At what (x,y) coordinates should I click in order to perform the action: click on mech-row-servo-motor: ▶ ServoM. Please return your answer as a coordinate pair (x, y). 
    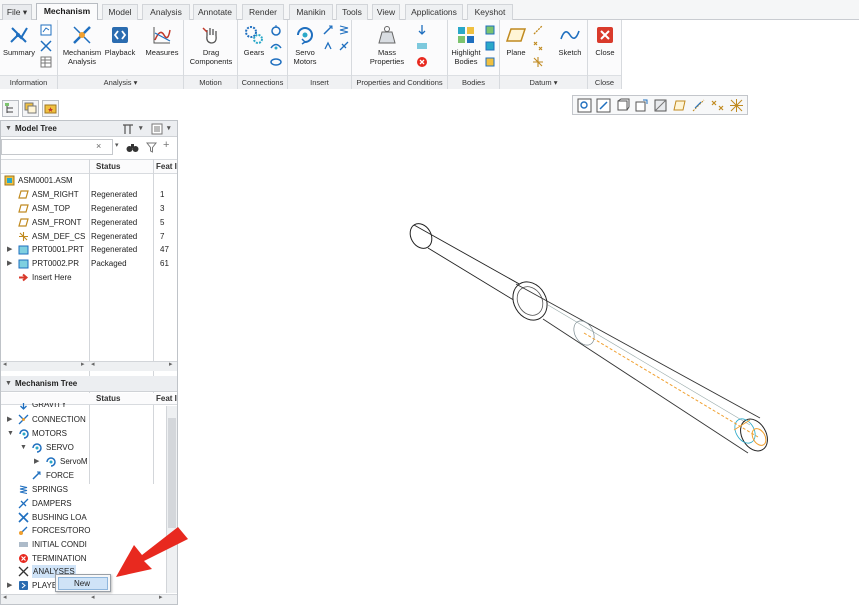
    Looking at the image, I should click on (89, 461).